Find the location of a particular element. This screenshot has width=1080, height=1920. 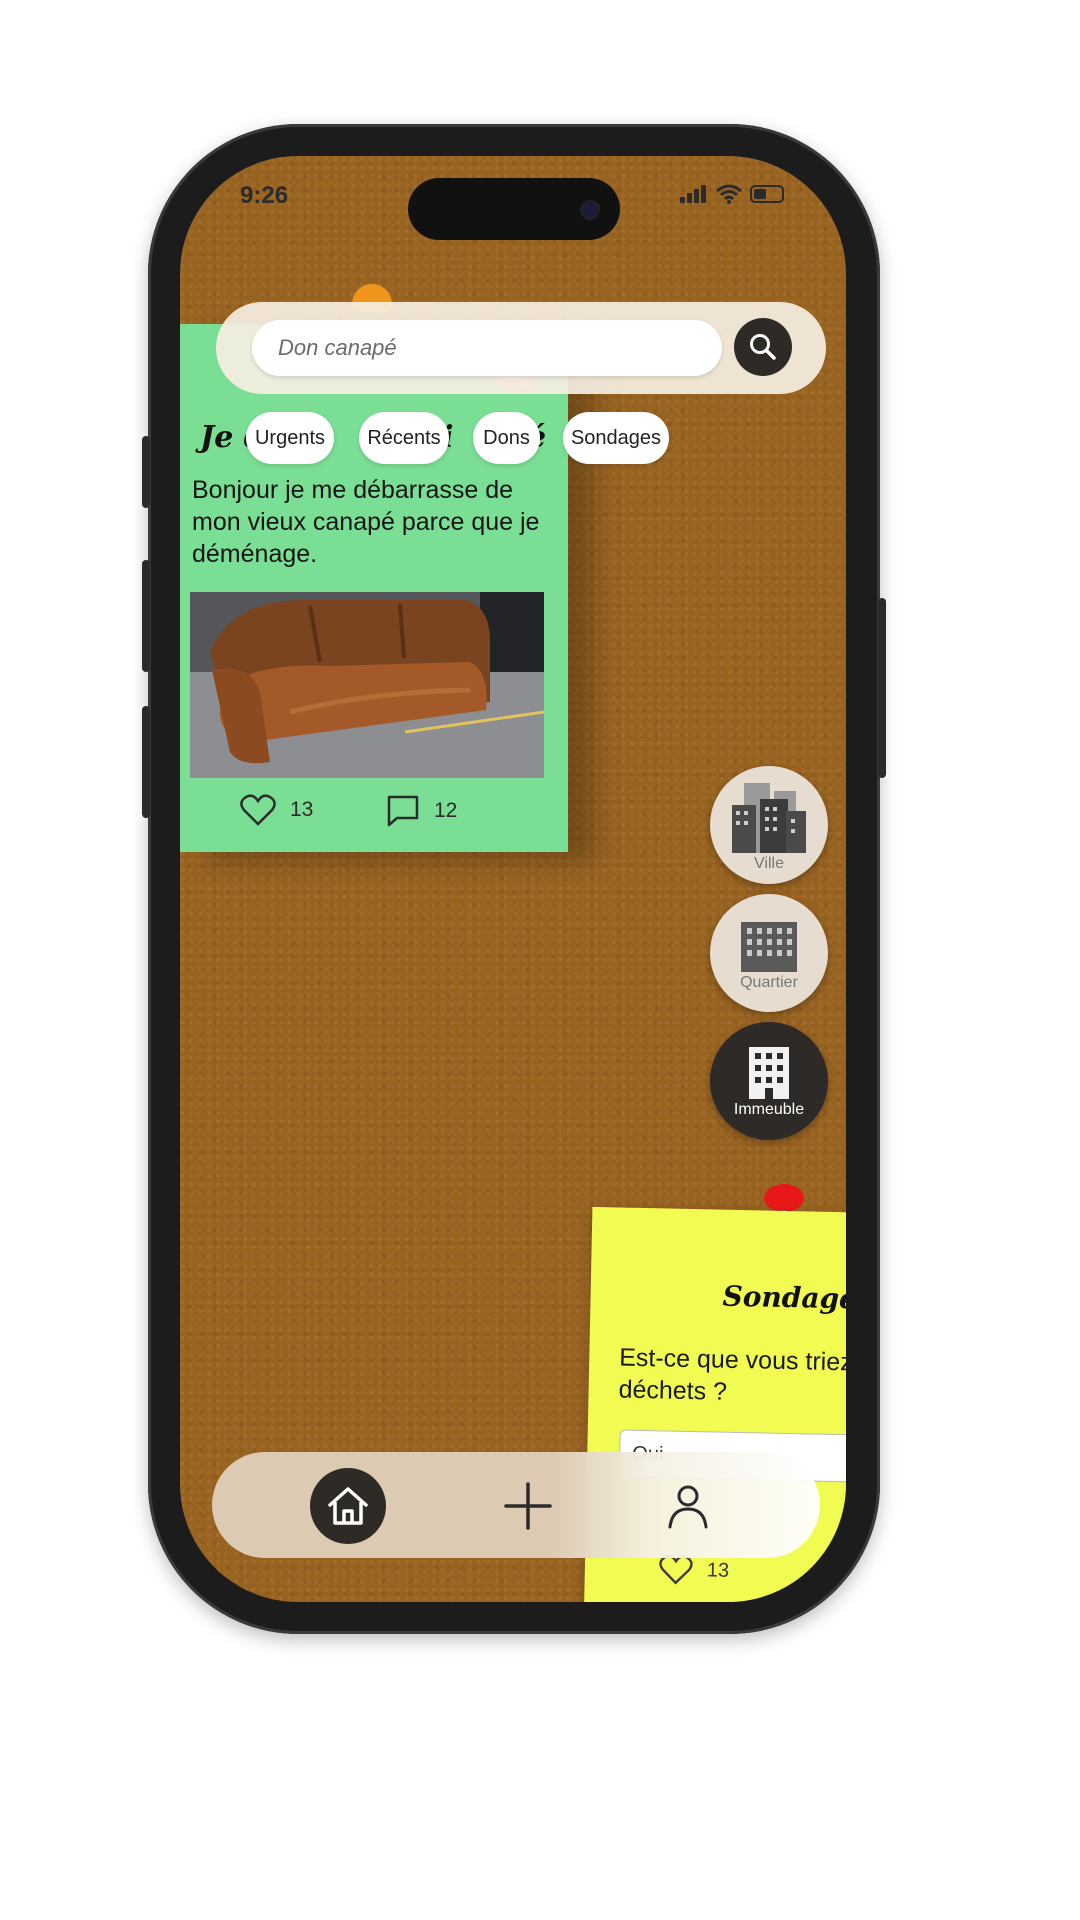

bottom-nav is located at coordinates (516, 1505).